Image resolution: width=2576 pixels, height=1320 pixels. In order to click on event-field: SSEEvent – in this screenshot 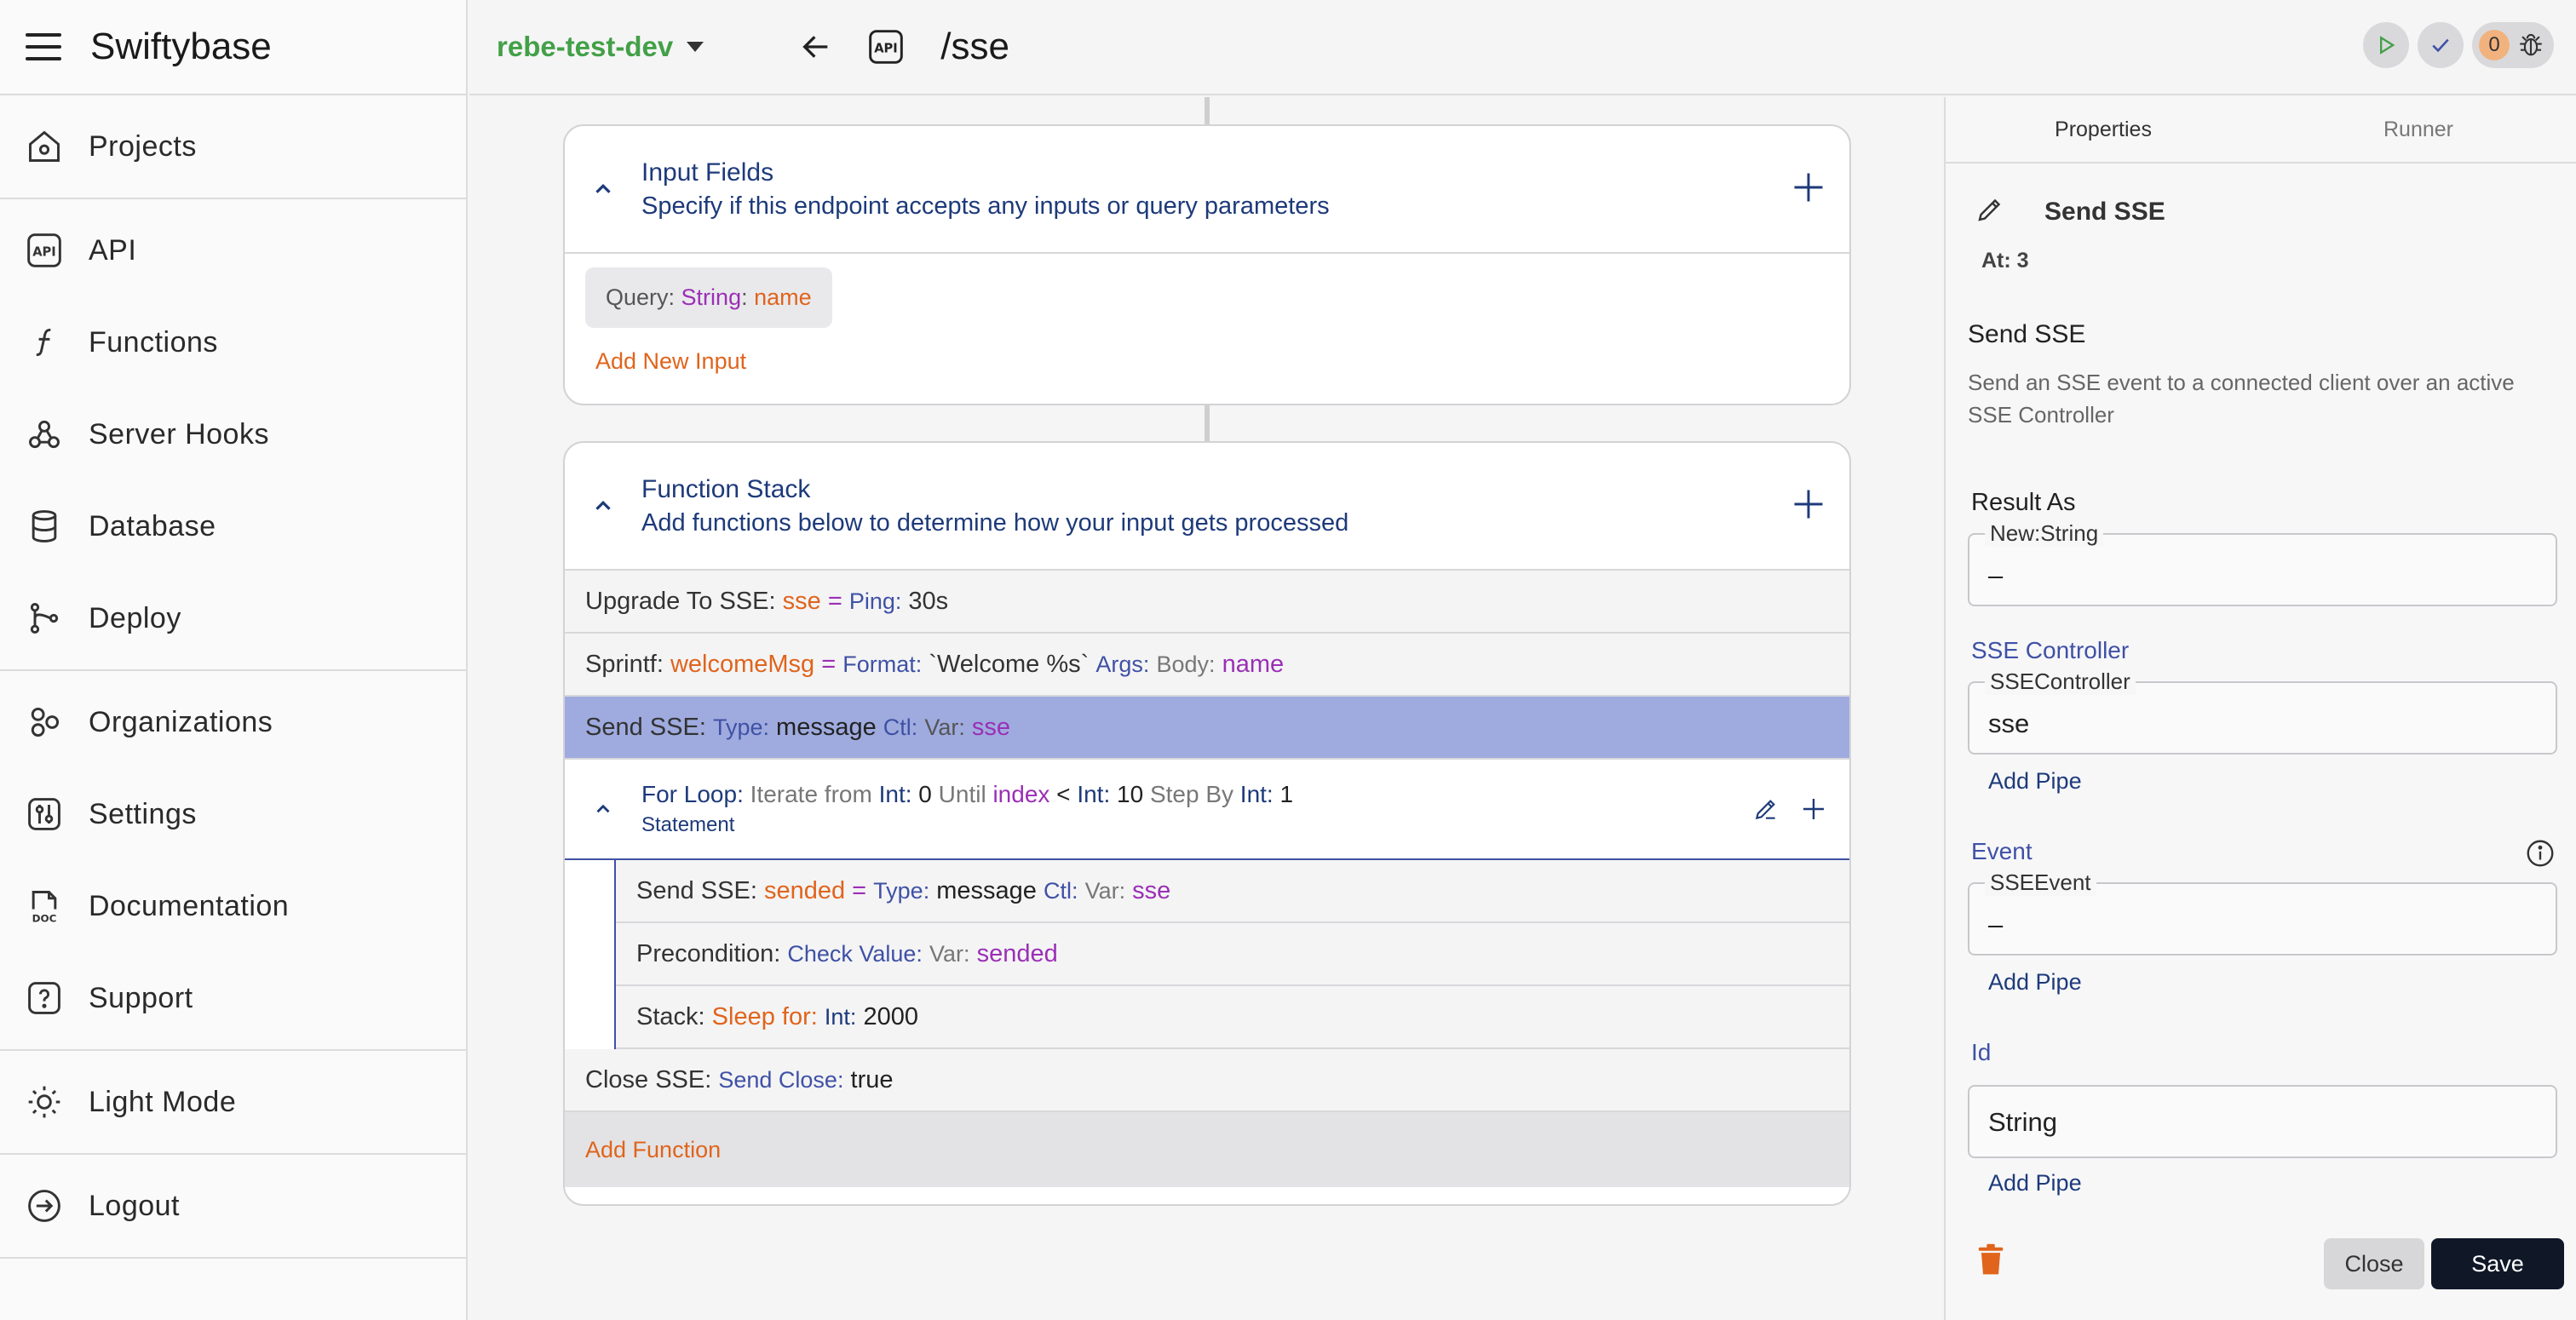, I will do `click(2263, 912)`.